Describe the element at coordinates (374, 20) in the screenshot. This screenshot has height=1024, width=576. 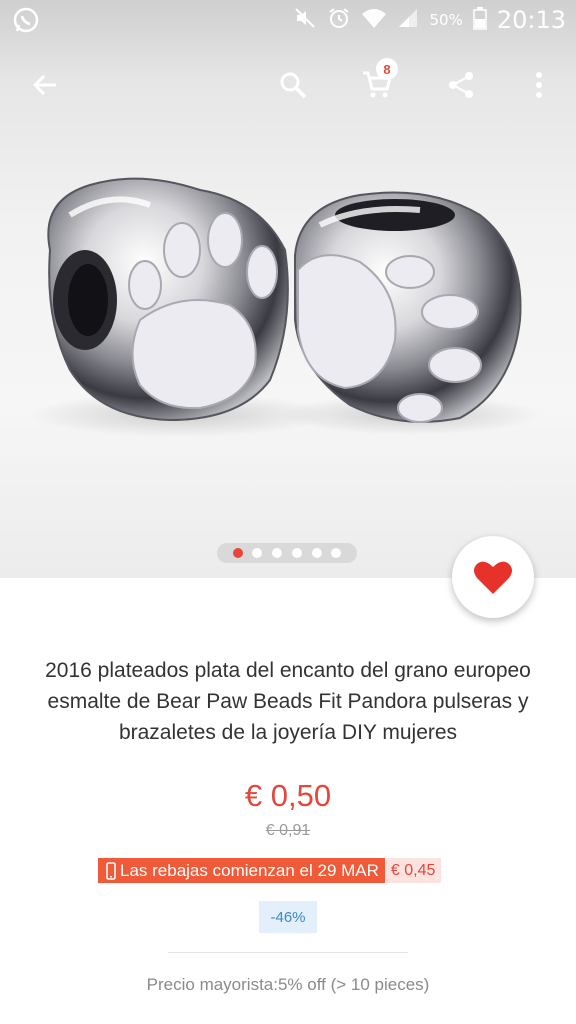
I see `wifi-icon` at that location.